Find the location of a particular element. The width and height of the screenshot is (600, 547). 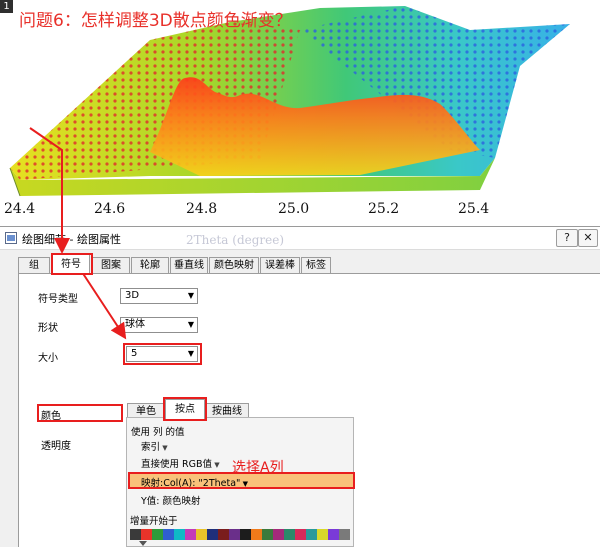

by-points-highlight is located at coordinates (185, 409).